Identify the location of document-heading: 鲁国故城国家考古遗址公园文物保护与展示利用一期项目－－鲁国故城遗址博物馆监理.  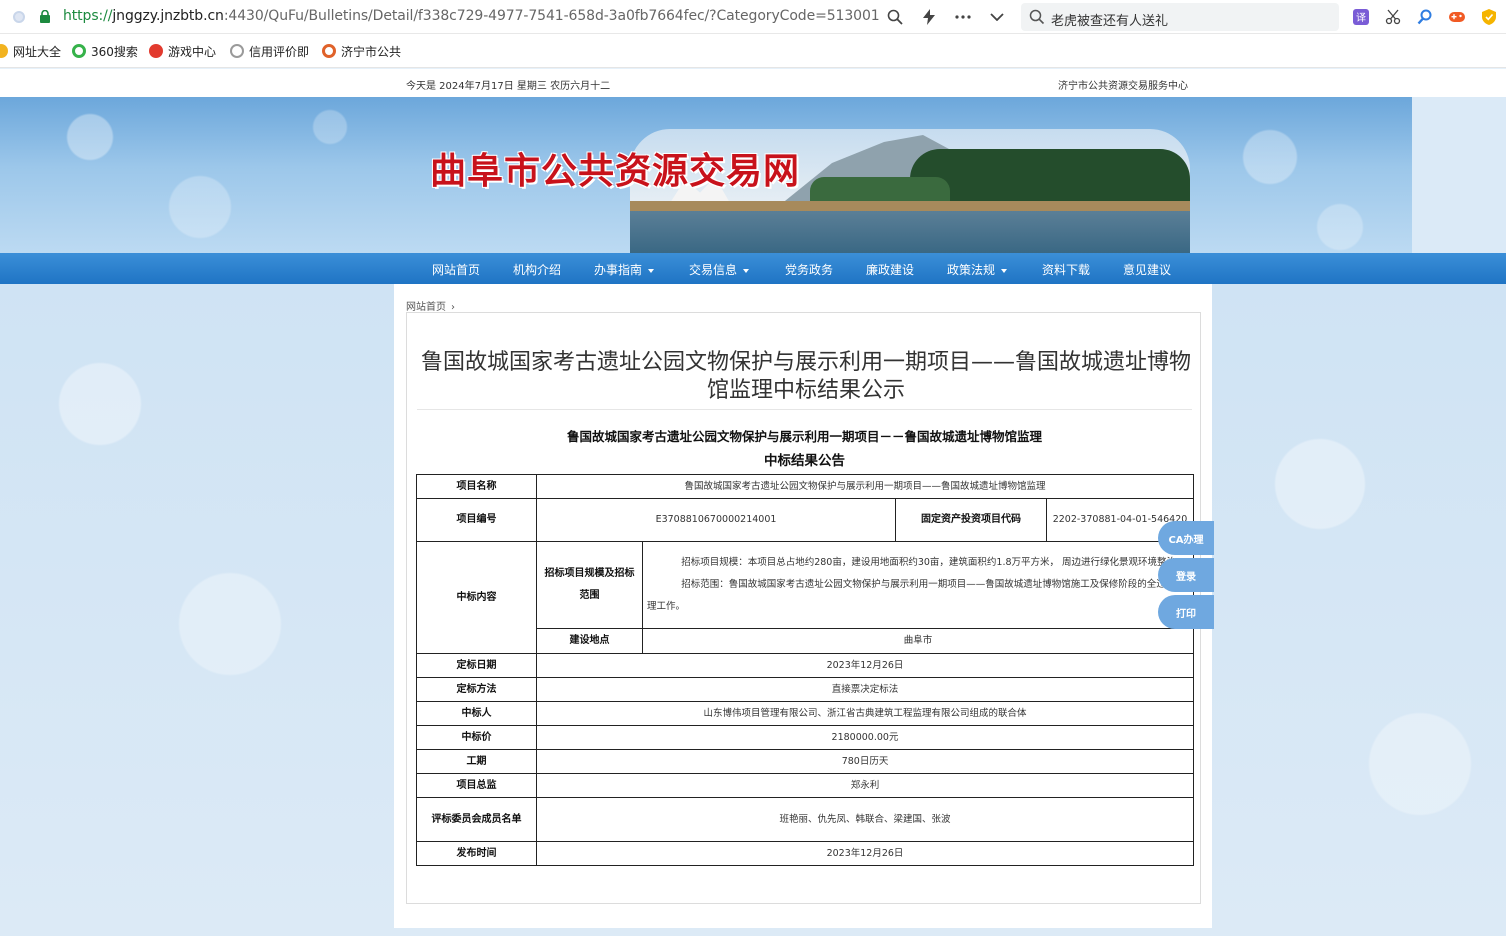
(804, 436).